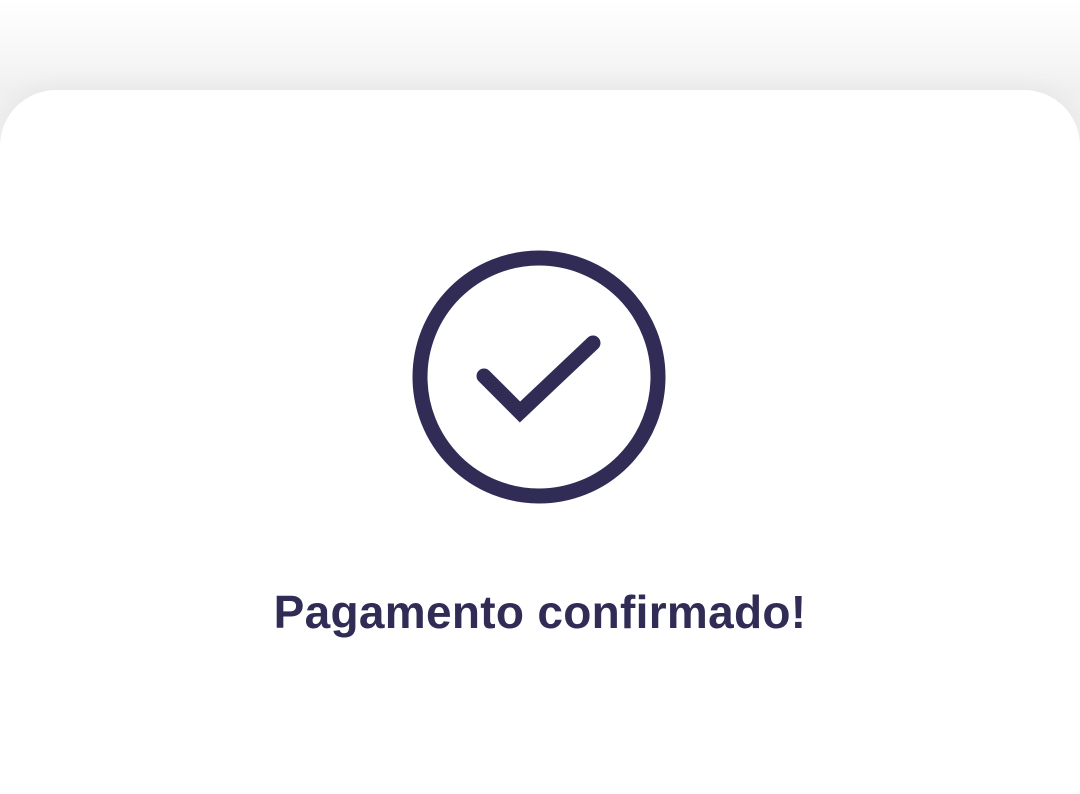 This screenshot has width=1080, height=794. I want to click on confirmation-title: Pagamento confirmado!, so click(540, 612).